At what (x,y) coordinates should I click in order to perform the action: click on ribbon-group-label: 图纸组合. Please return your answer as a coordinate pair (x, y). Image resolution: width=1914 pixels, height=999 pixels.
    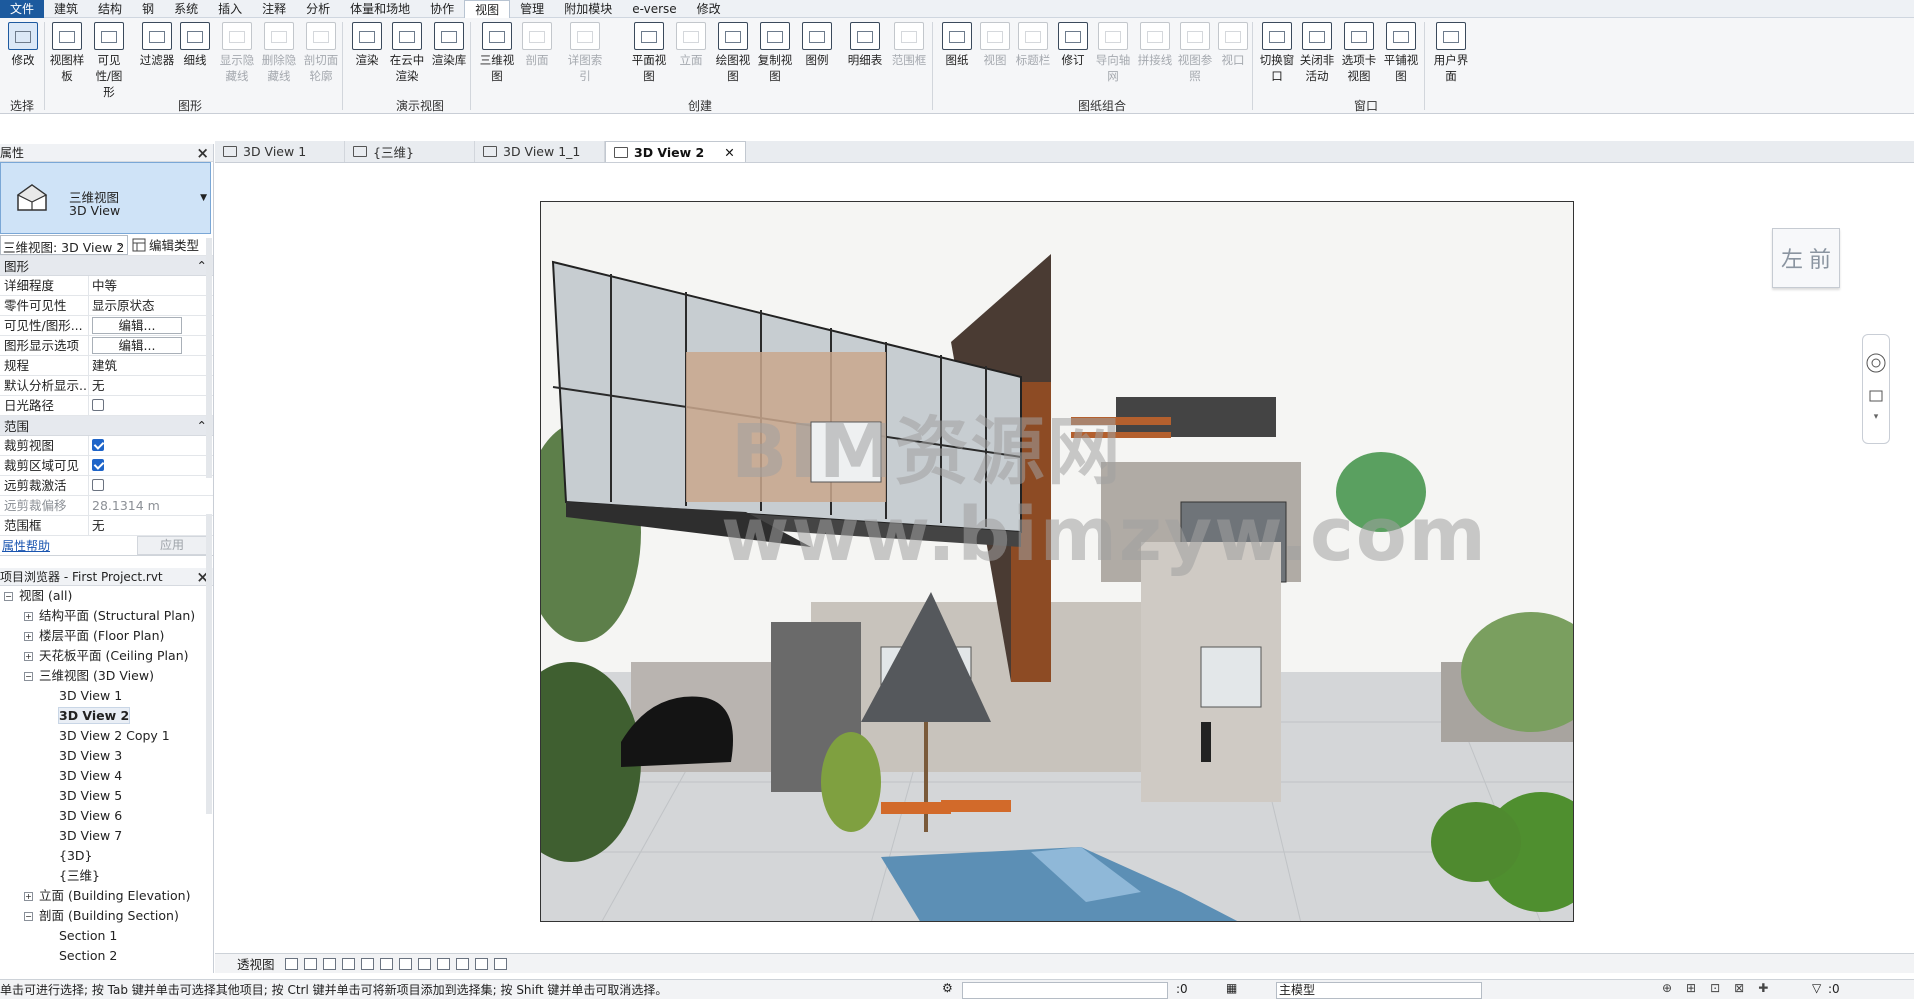
    Looking at the image, I should click on (1102, 105).